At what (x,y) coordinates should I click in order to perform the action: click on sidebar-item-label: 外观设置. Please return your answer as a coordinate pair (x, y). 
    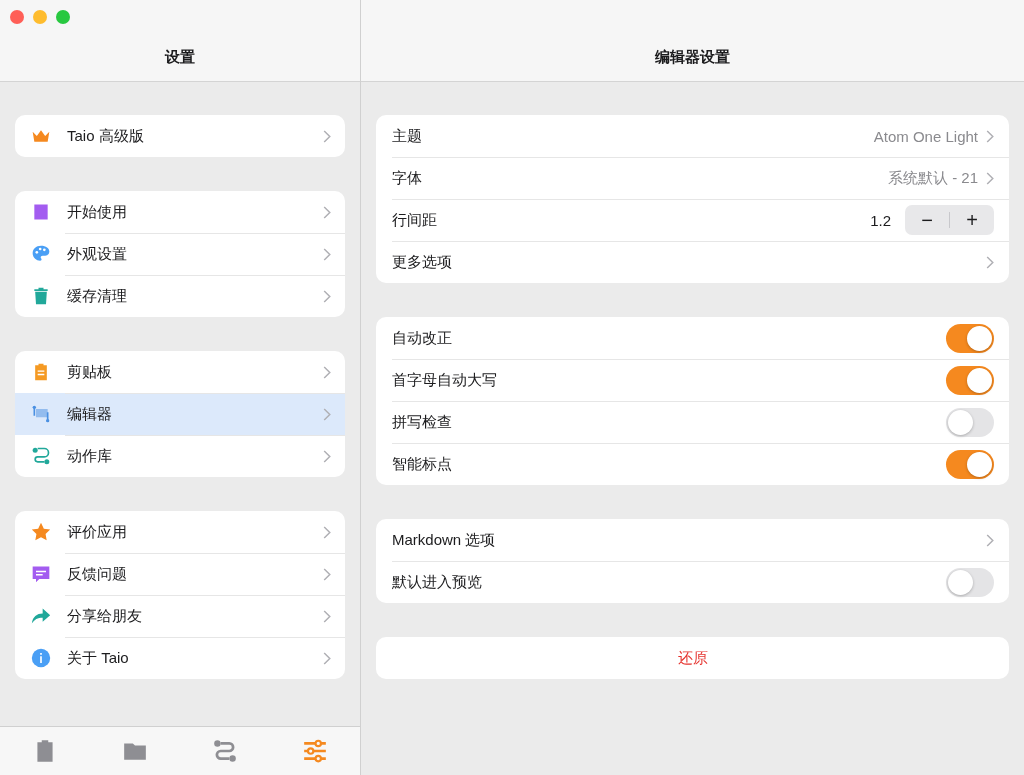
    Looking at the image, I should click on (97, 254).